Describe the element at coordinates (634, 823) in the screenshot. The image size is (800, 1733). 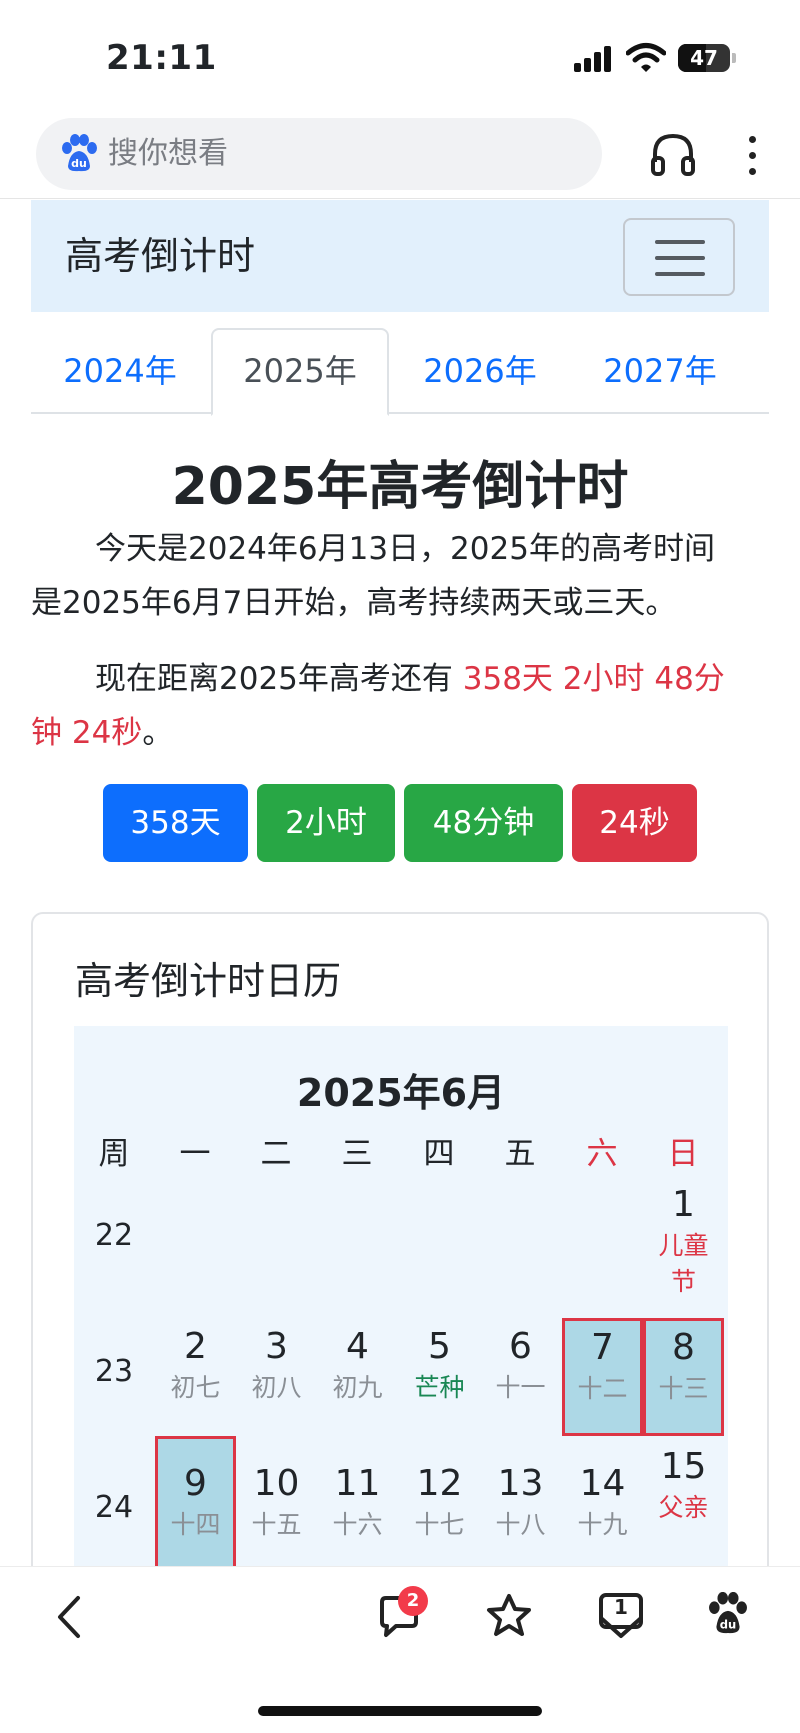
I see `seconds-badge: 24秒` at that location.